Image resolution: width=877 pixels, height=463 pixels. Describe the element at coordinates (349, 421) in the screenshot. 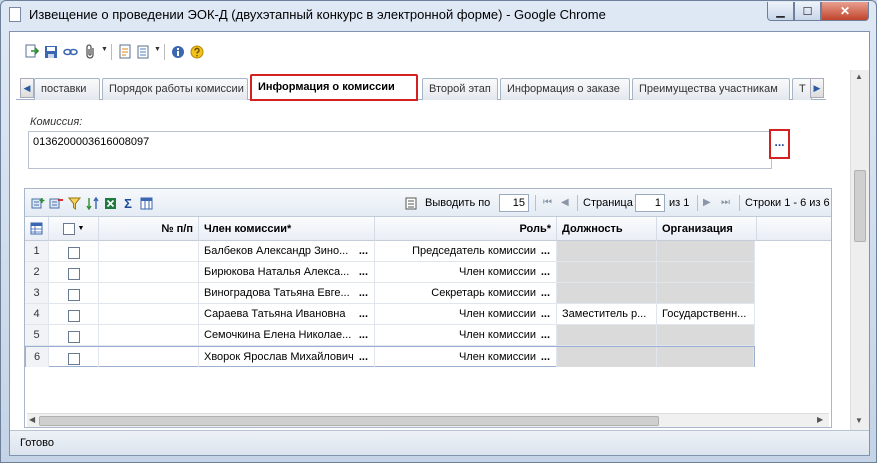

I see `horizontal-scroll-thumb` at that location.